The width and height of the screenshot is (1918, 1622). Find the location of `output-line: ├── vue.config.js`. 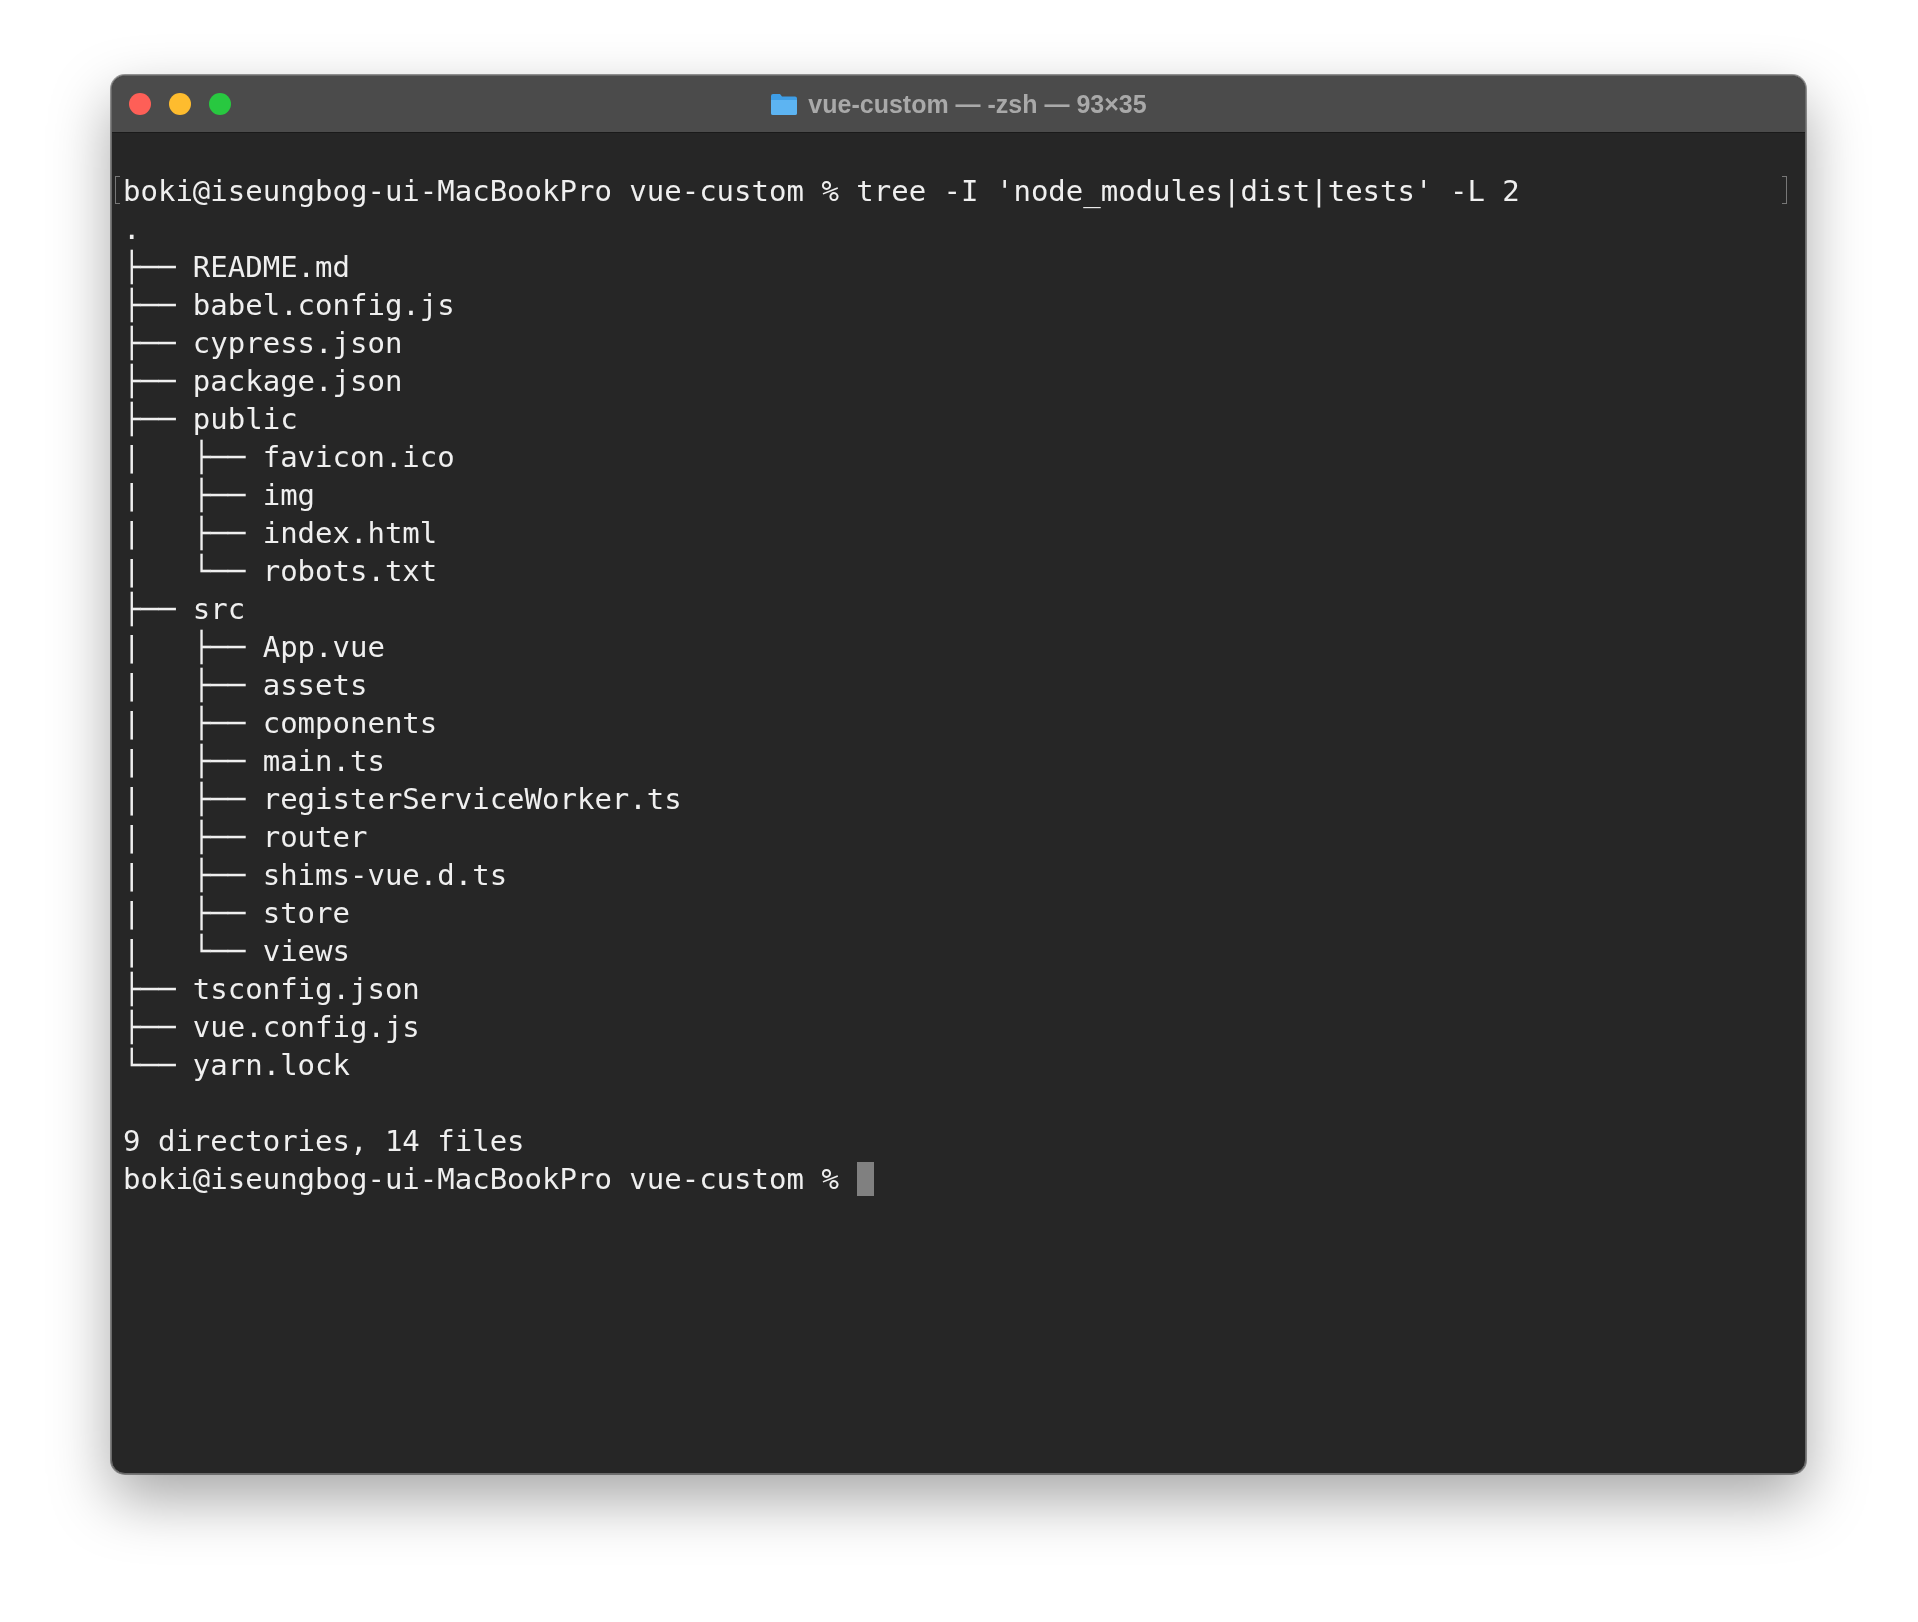

output-line: ├── vue.config.js is located at coordinates (271, 1027).